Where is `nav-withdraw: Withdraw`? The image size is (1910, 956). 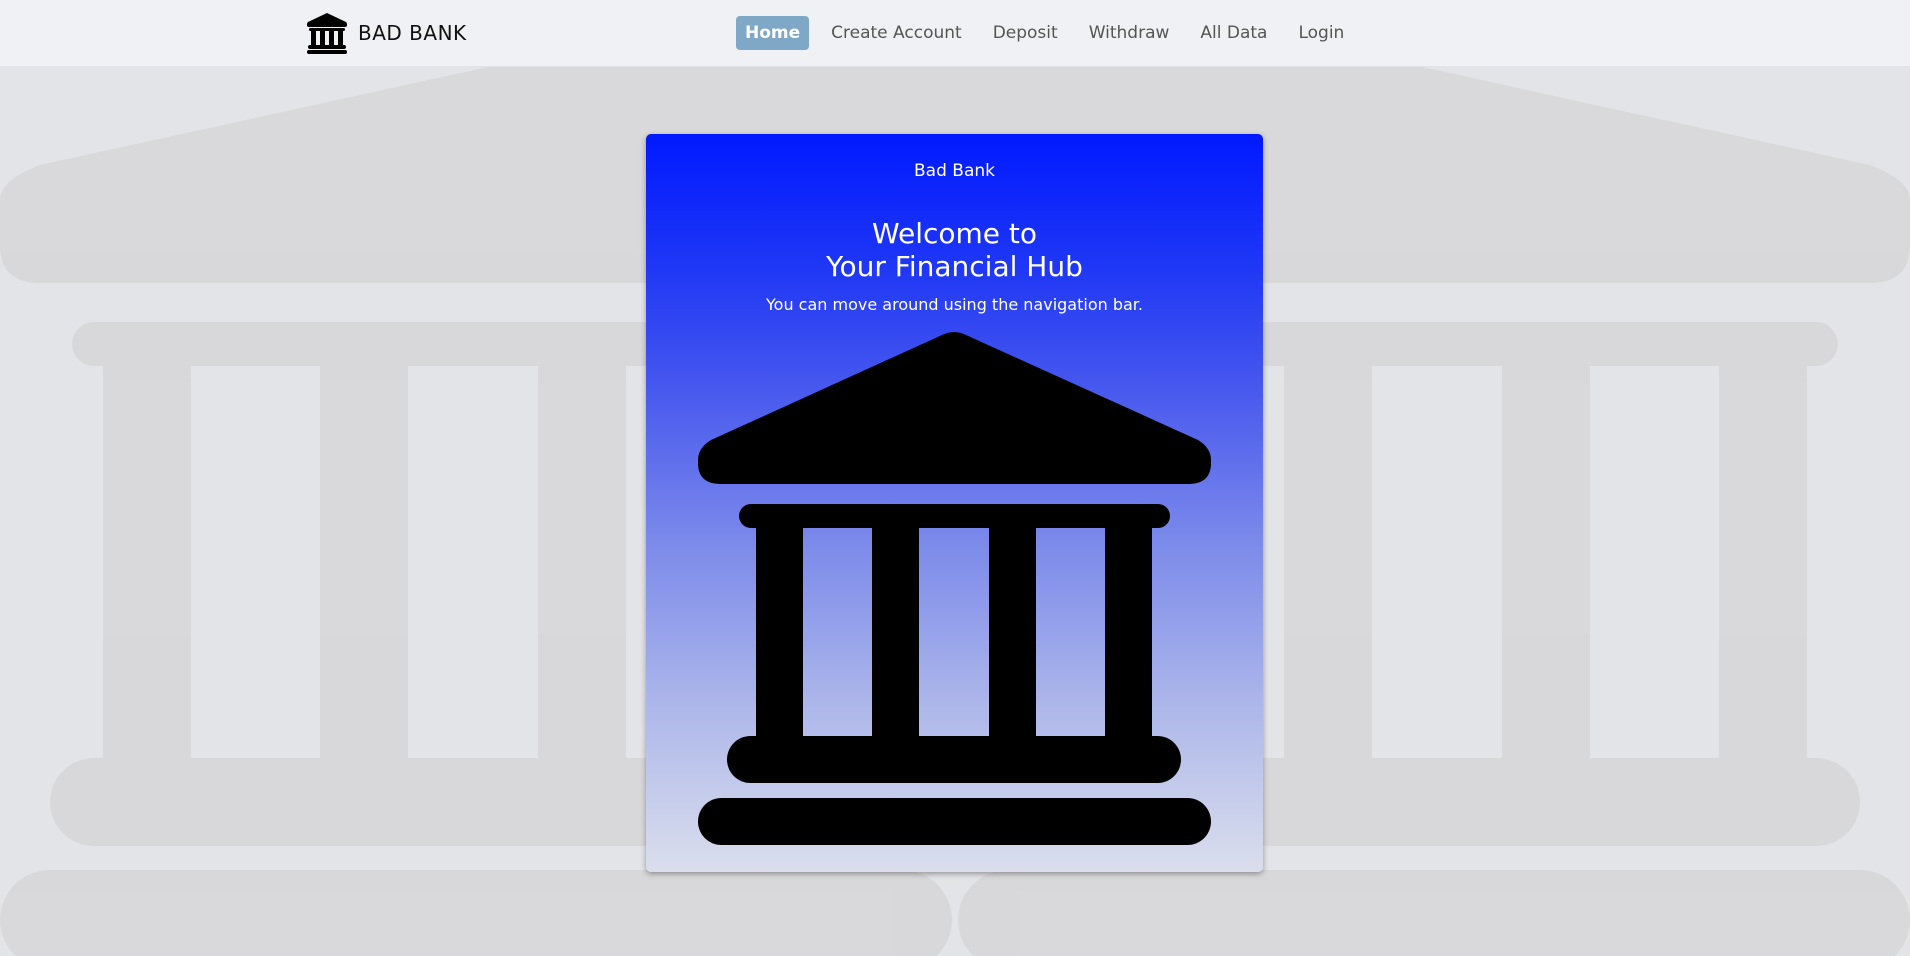 nav-withdraw: Withdraw is located at coordinates (1129, 33).